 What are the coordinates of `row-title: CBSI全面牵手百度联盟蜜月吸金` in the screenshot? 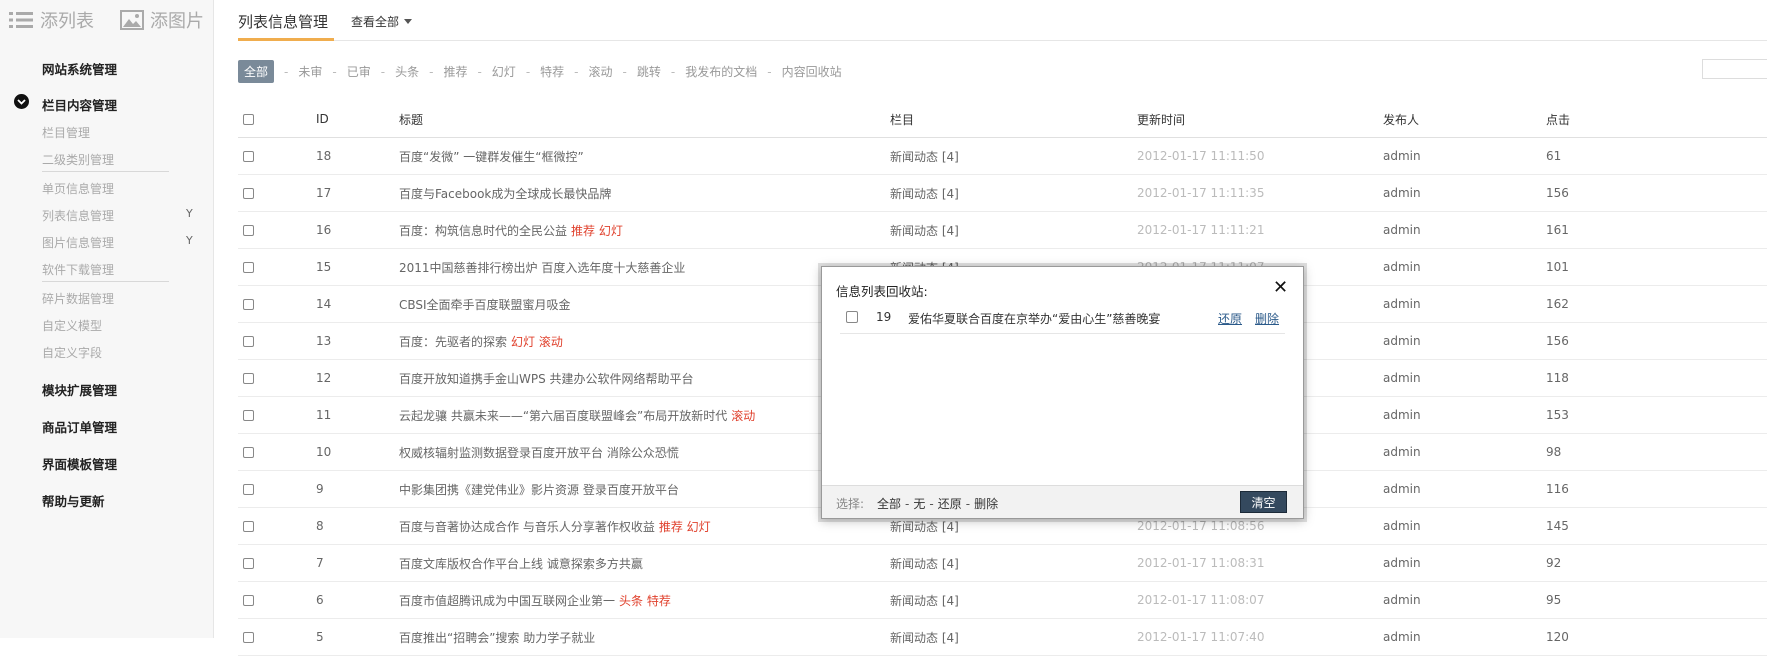 It's located at (485, 305).